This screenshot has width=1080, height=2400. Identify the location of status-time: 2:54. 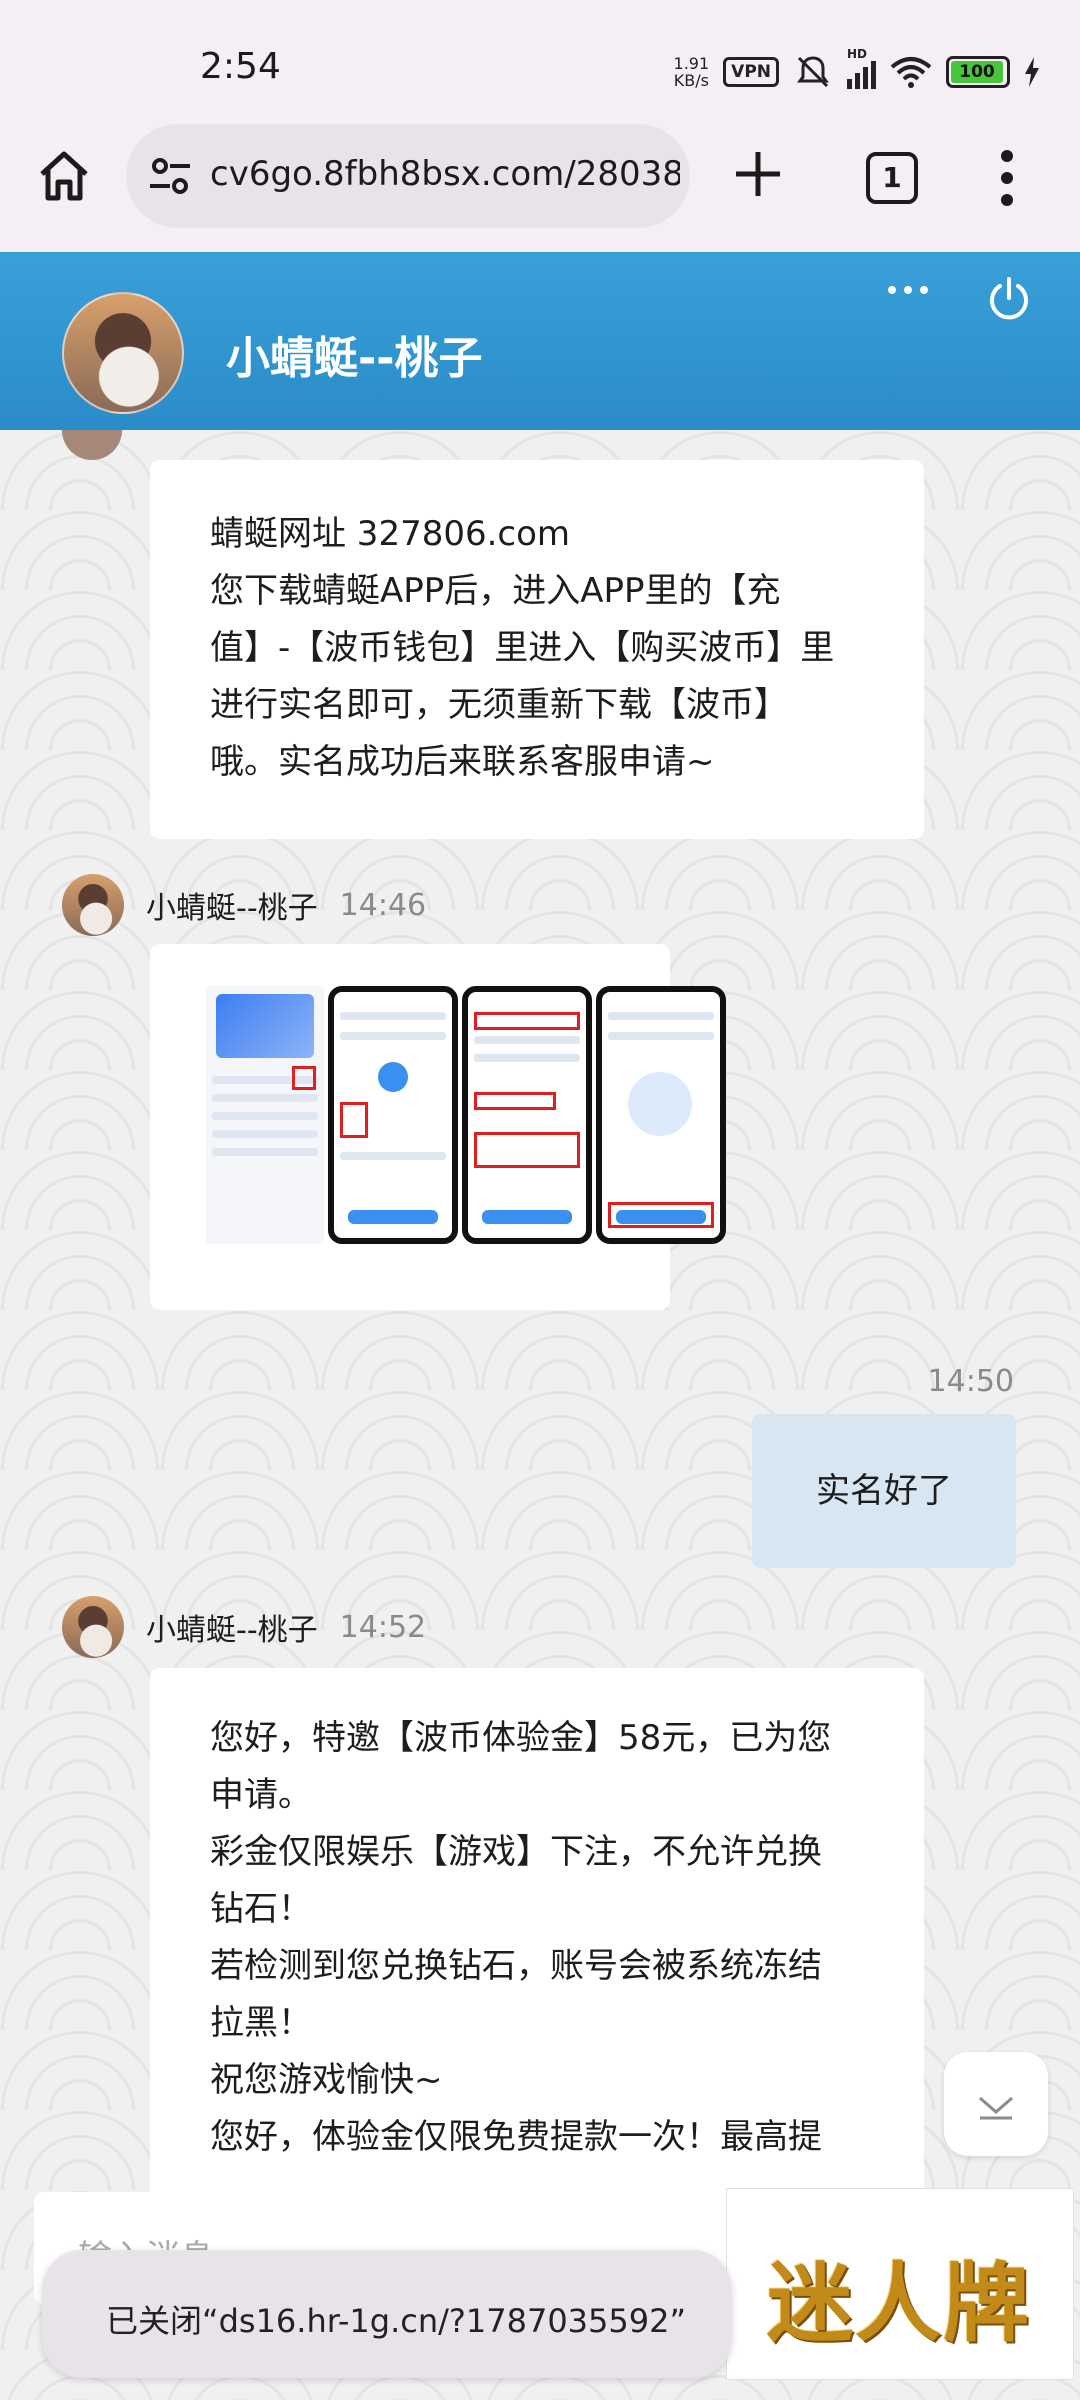
(240, 66).